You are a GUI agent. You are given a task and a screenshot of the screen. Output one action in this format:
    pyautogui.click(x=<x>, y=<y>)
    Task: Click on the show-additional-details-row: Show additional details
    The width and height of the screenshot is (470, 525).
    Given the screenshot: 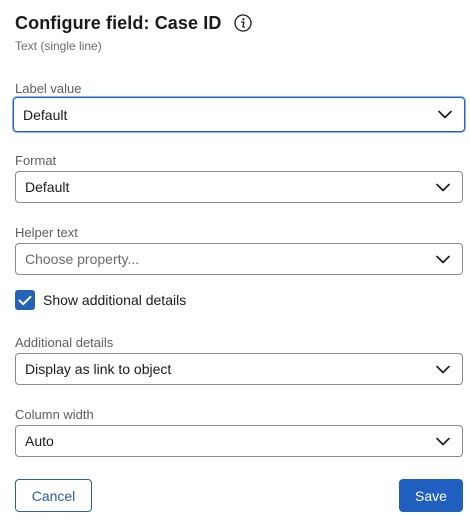 What is the action you would take?
    pyautogui.click(x=100, y=300)
    